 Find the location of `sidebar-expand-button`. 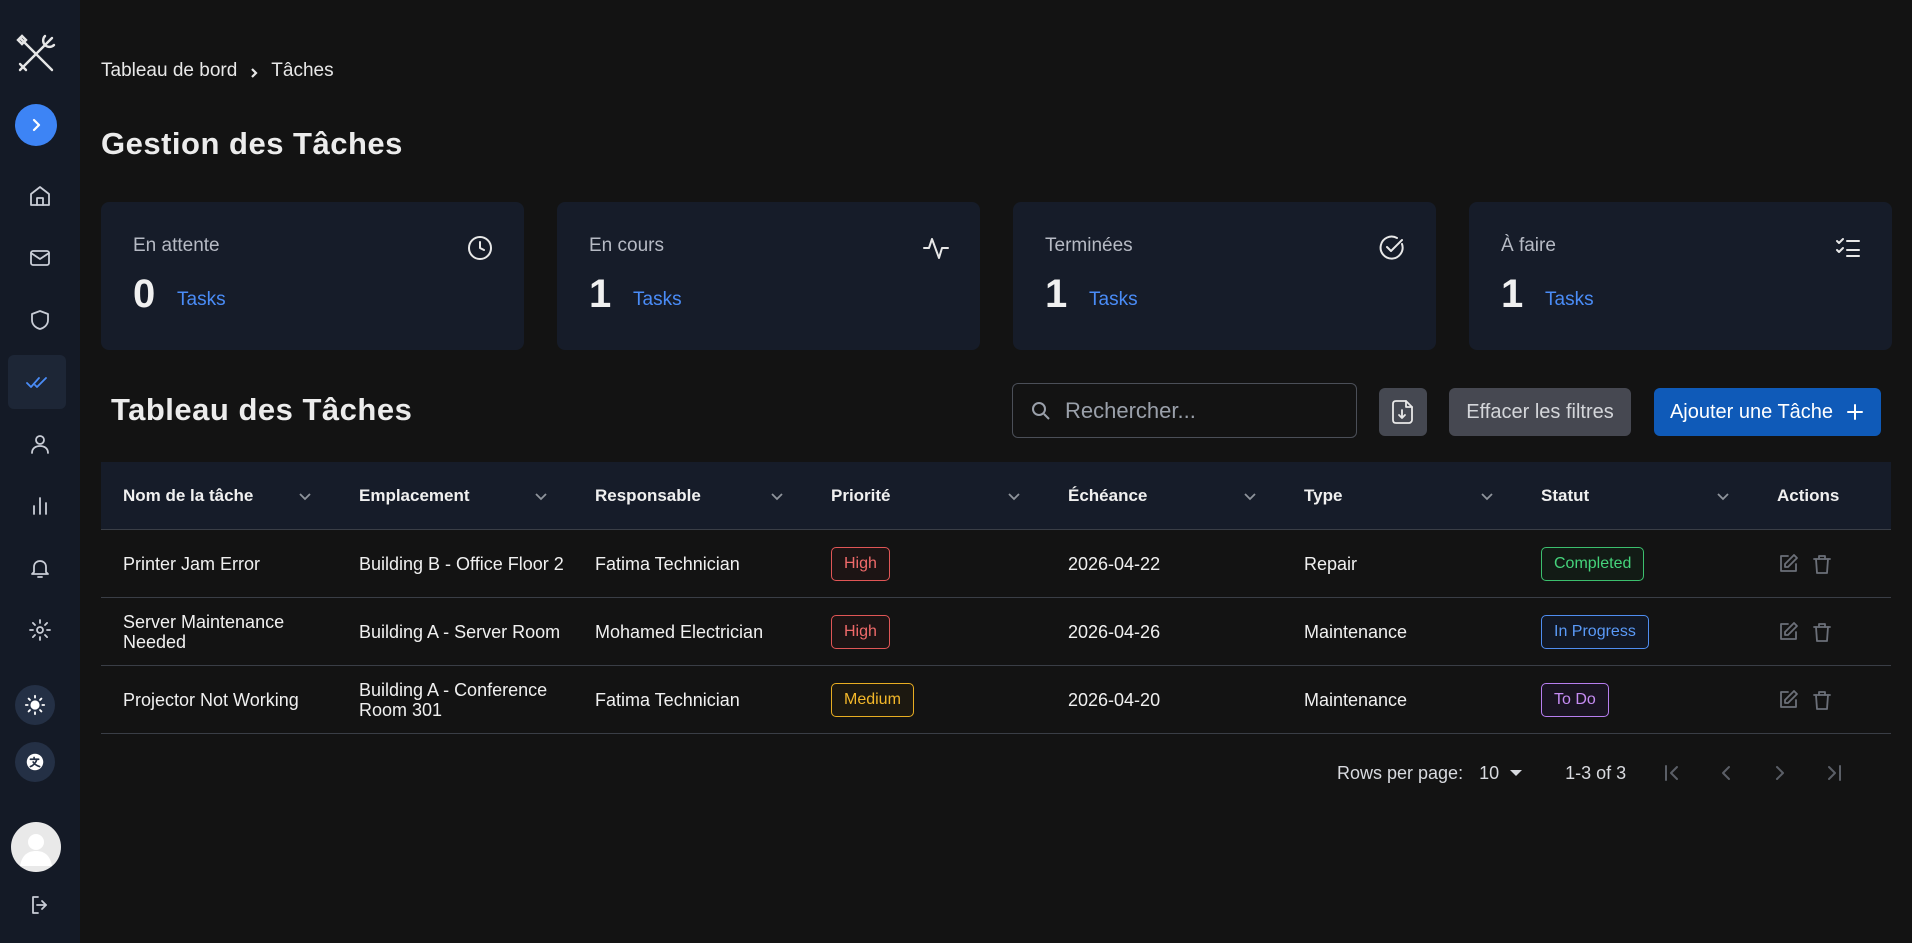

sidebar-expand-button is located at coordinates (36, 125).